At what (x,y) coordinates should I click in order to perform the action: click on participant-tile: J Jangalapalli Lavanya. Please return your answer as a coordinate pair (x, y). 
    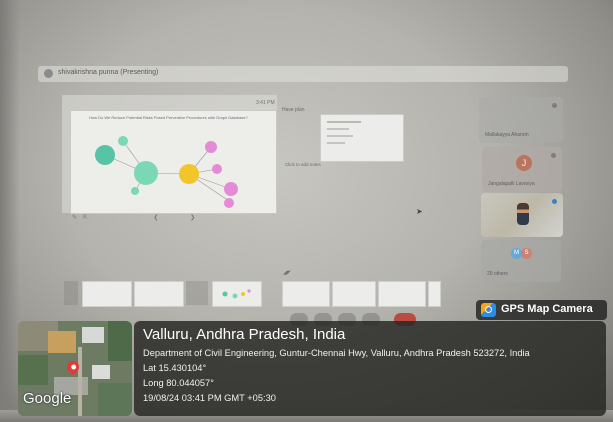
    Looking at the image, I should click on (522, 169).